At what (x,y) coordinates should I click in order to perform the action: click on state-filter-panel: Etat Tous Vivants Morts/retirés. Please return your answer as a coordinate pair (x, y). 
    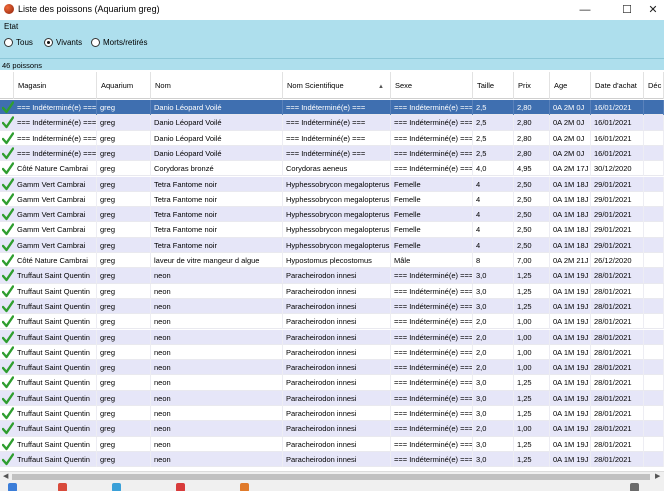
    Looking at the image, I should click on (332, 39).